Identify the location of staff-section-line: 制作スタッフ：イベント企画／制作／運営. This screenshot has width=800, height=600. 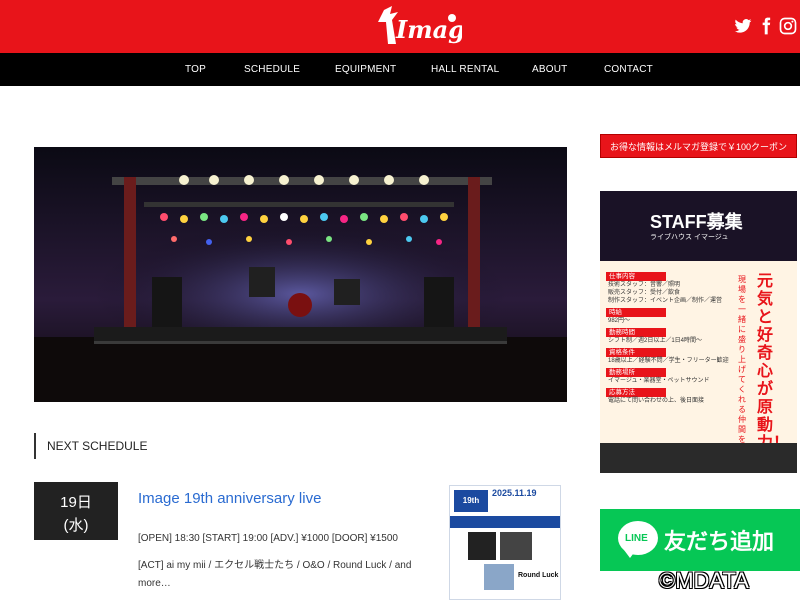
(665, 301).